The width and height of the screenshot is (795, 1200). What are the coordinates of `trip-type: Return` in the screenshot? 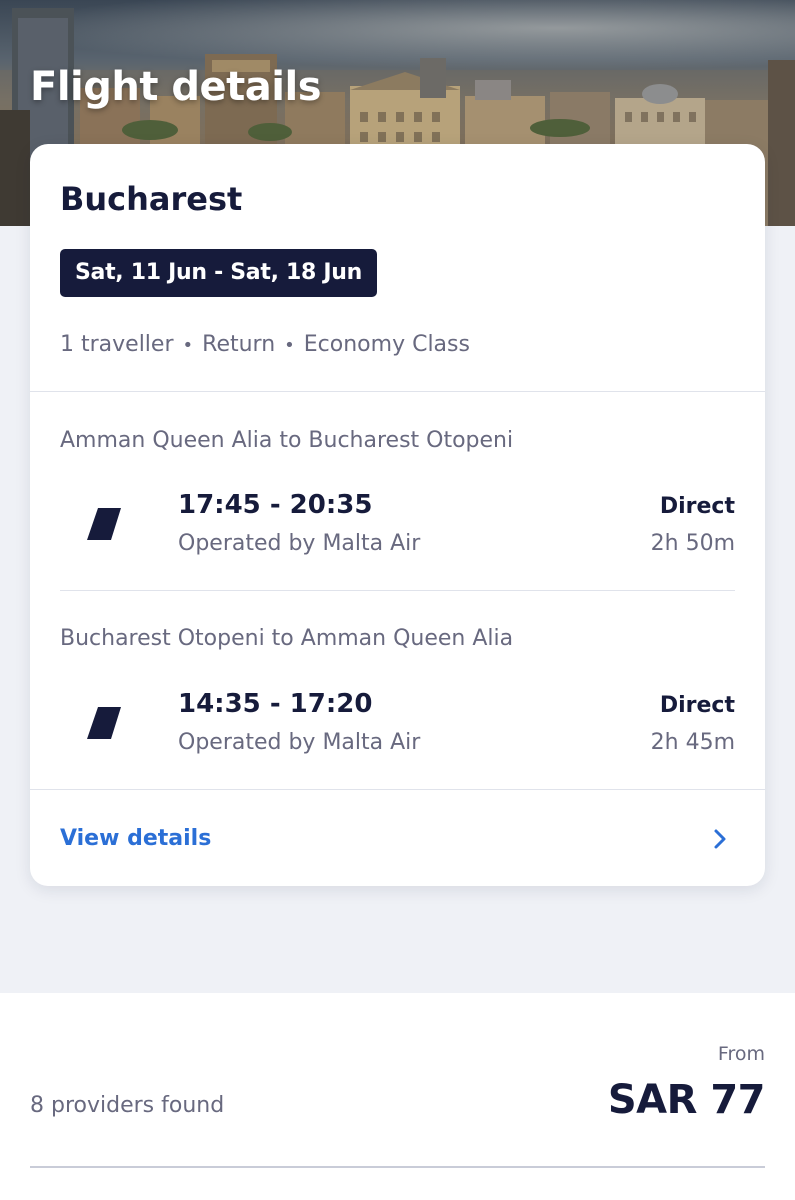 It's located at (239, 344).